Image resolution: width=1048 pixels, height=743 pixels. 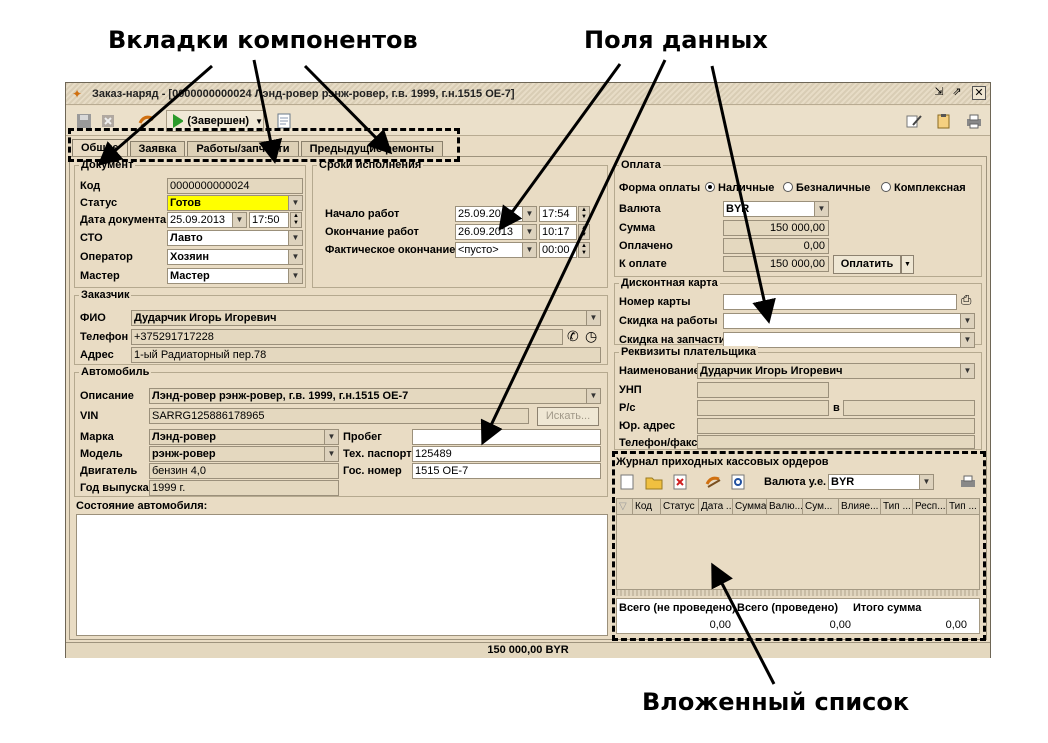 What do you see at coordinates (836, 426) in the screenshot?
I see `legal-address-field` at bounding box center [836, 426].